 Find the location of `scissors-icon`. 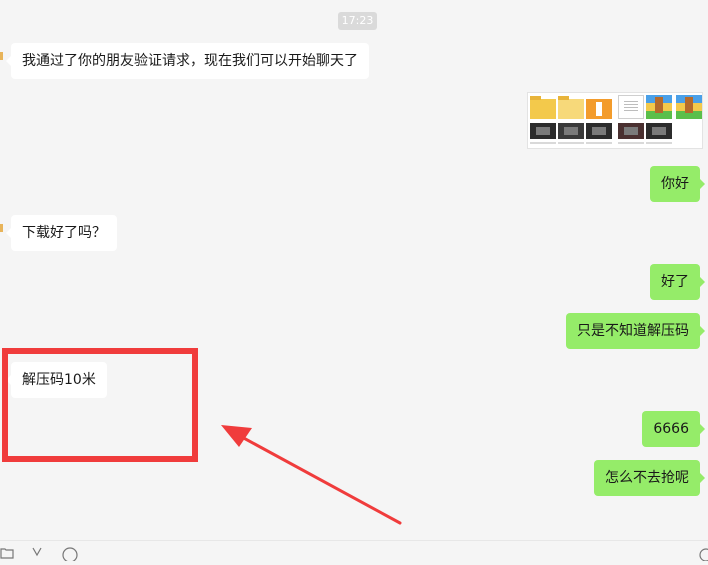

scissors-icon is located at coordinates (37, 555).